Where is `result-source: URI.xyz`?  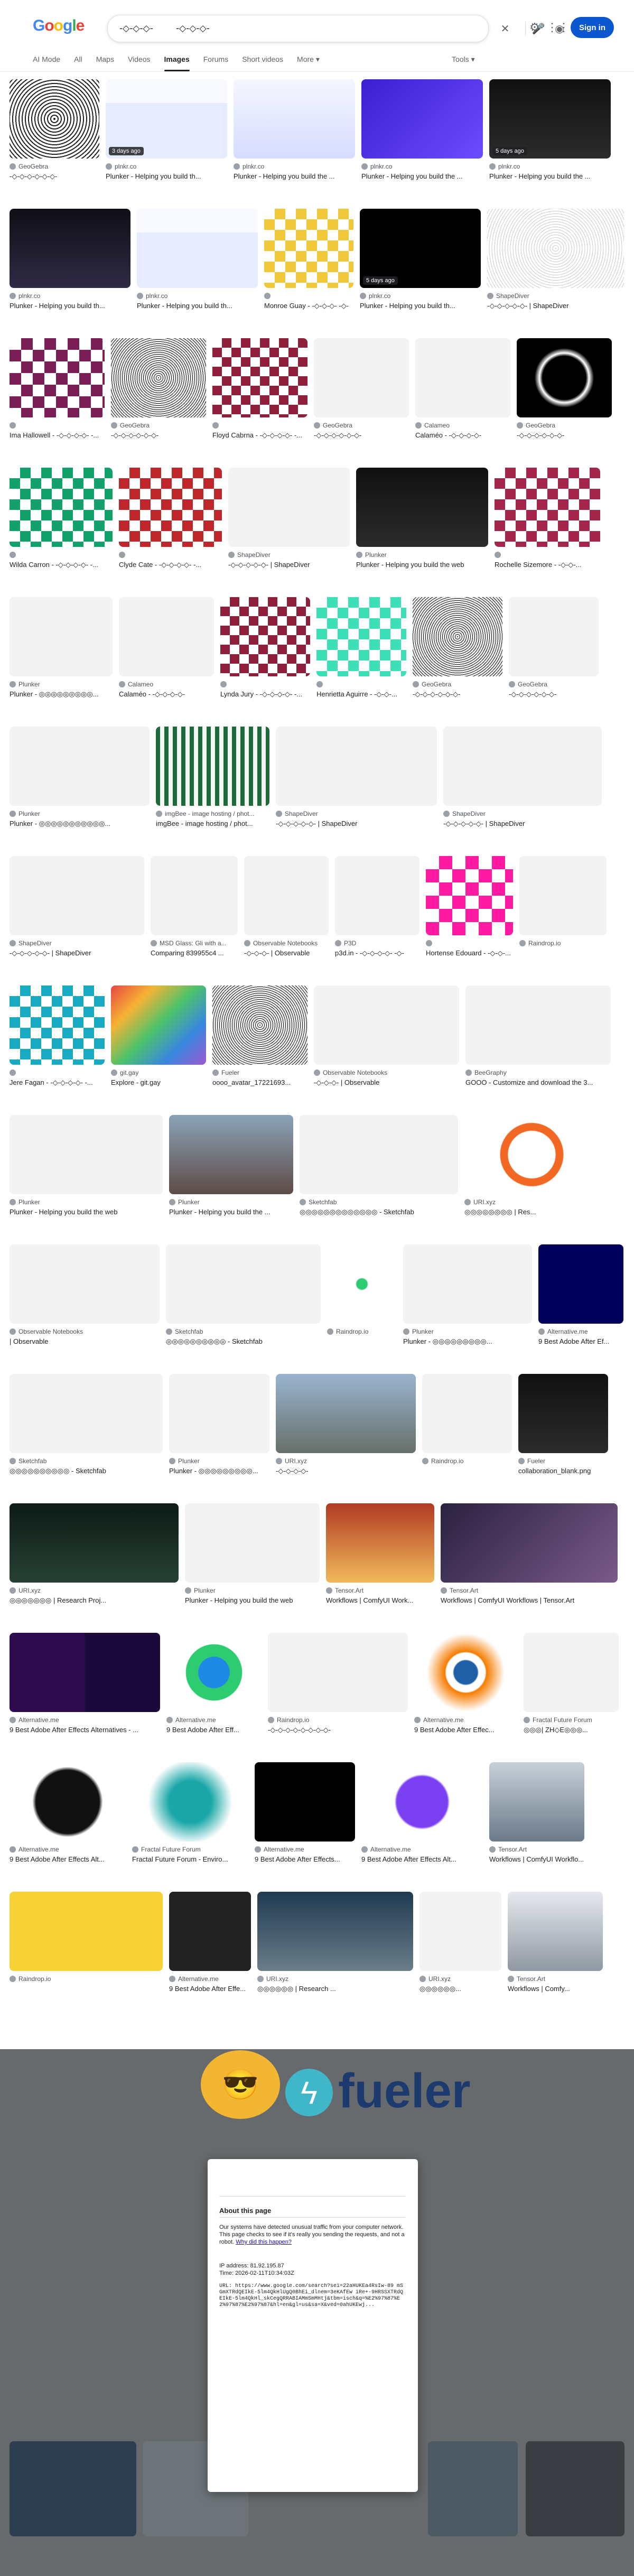
result-source: URI.xyz is located at coordinates (531, 1202).